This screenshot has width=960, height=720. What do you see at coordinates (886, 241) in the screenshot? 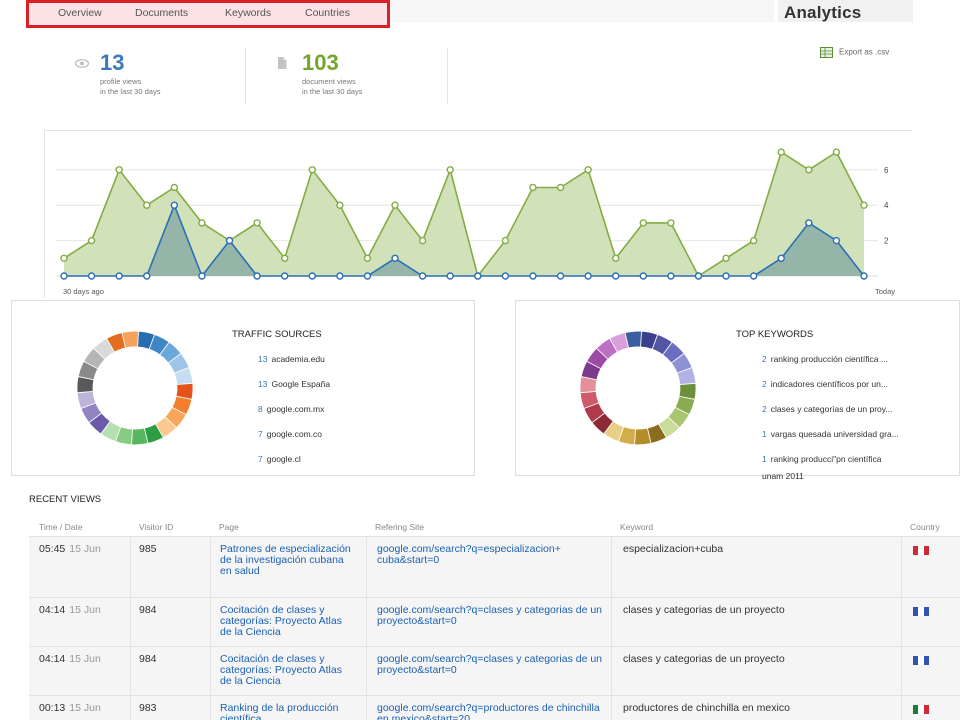
I see `y-tick-label: 2` at bounding box center [886, 241].